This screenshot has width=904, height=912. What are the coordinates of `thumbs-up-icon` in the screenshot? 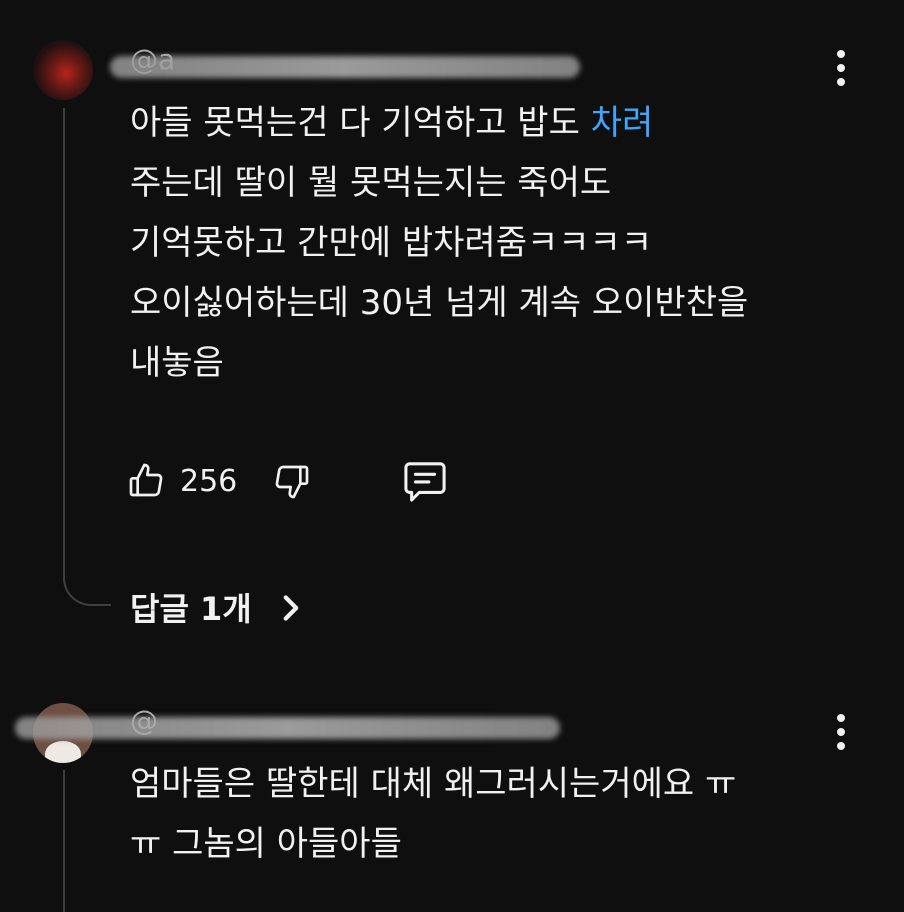 It's located at (146, 482).